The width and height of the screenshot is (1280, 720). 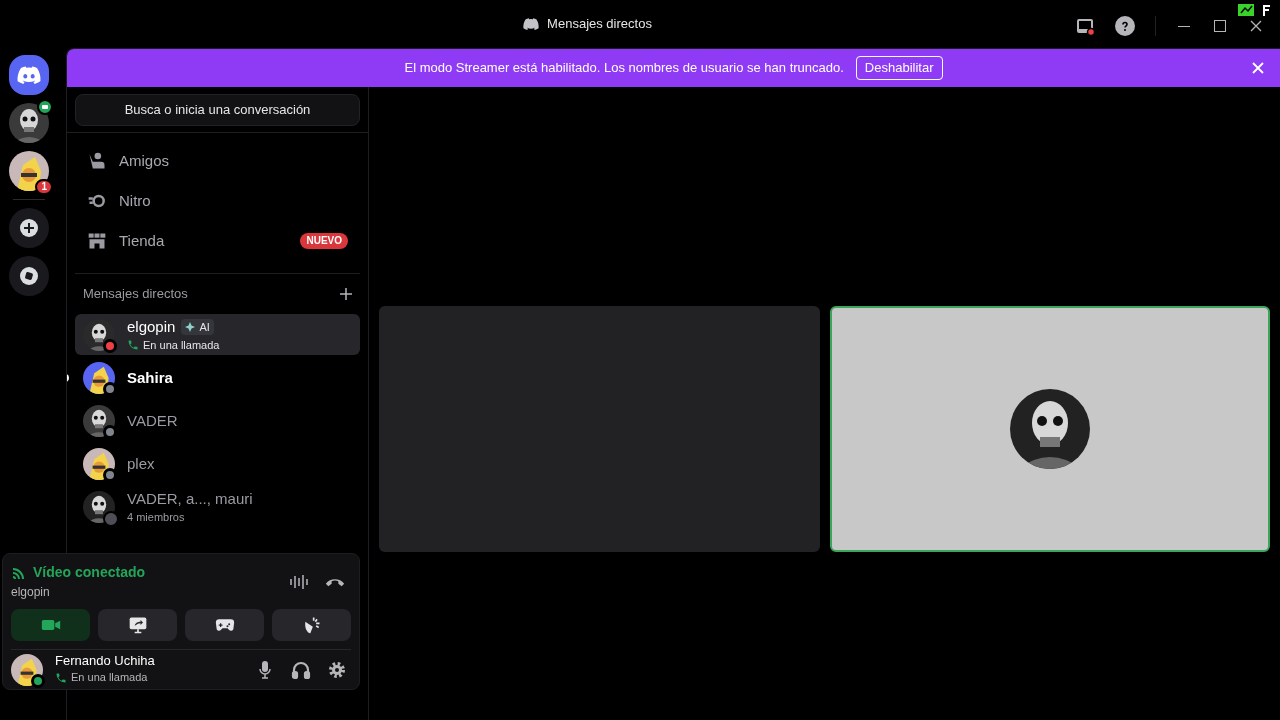 What do you see at coordinates (151, 326) in the screenshot?
I see `dm-name: elgopin` at bounding box center [151, 326].